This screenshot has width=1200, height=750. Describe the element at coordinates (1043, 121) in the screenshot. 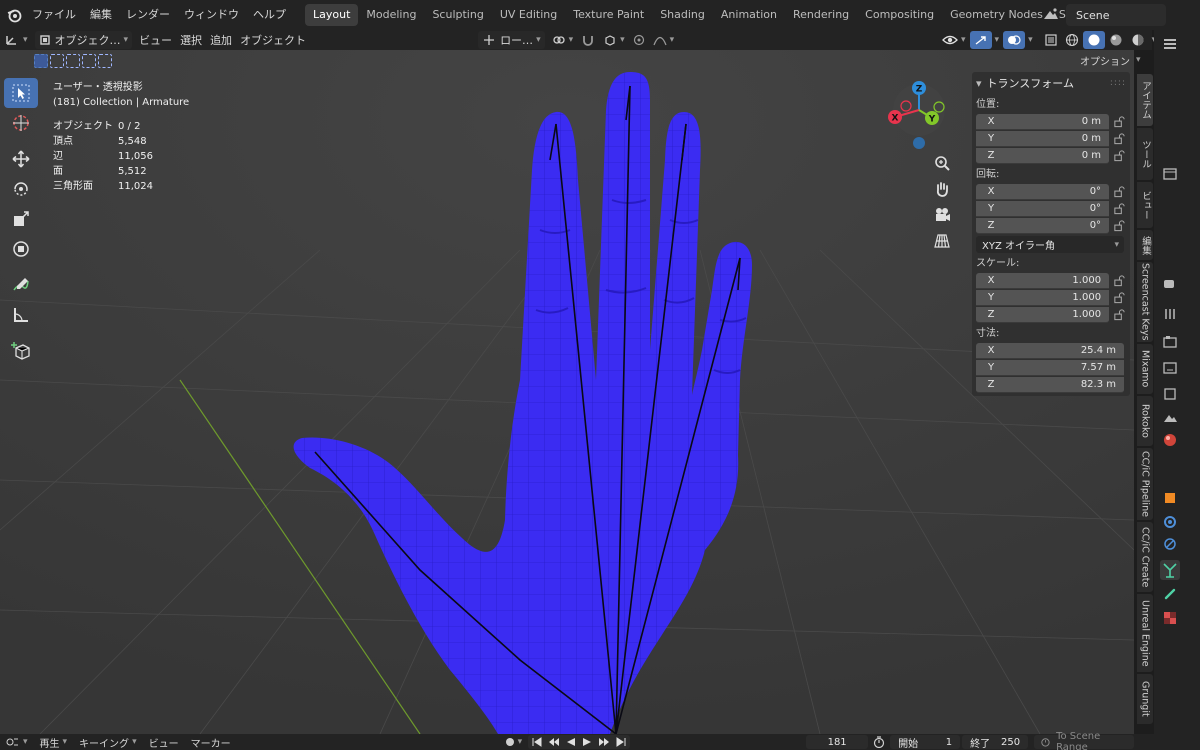

I see `location-x-field: X 0 m` at that location.